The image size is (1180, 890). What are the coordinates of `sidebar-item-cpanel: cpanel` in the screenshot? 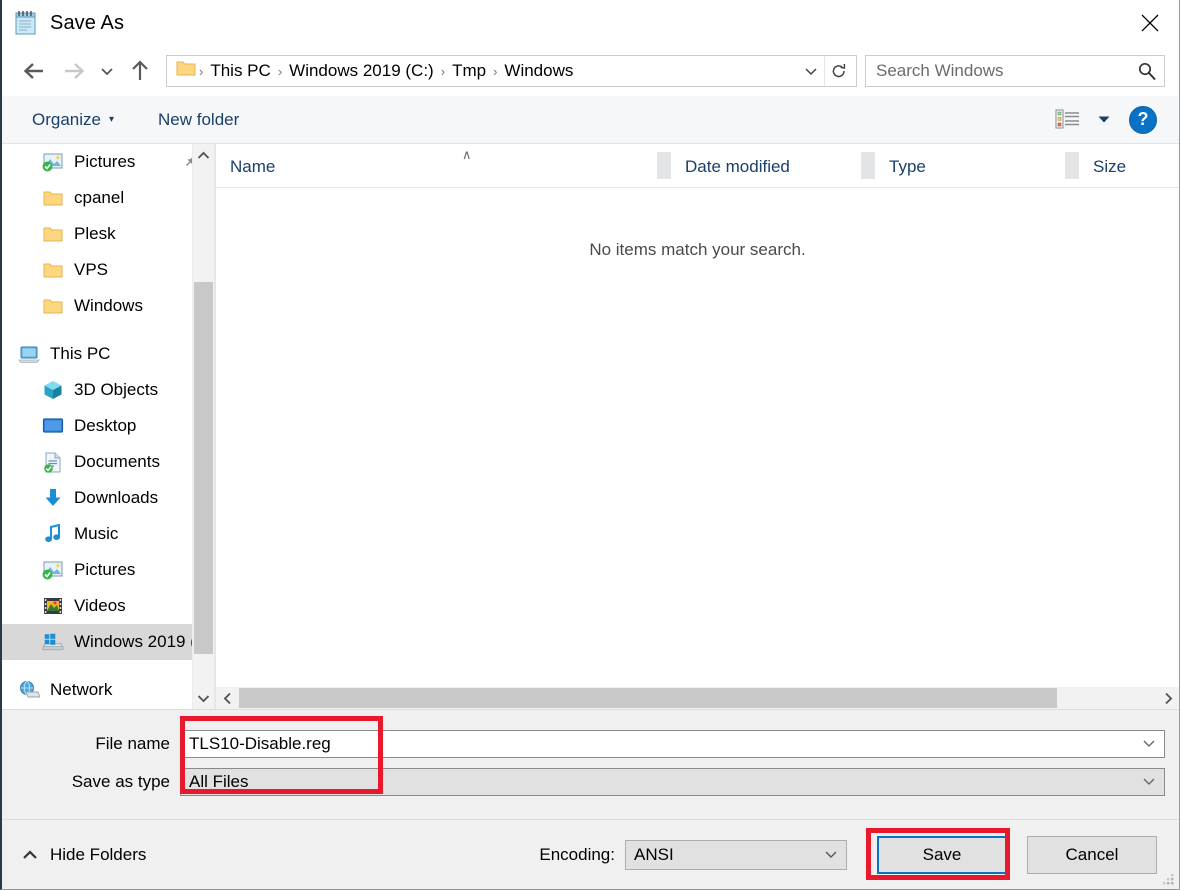 It's located at (108, 198).